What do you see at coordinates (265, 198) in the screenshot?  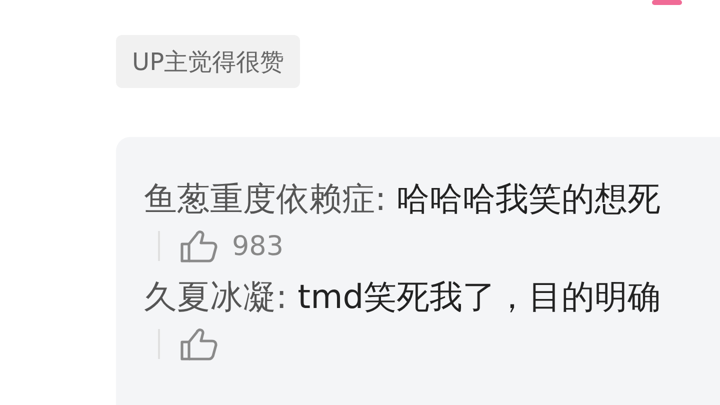 I see `reply-author: 鱼葱重度依赖症:` at bounding box center [265, 198].